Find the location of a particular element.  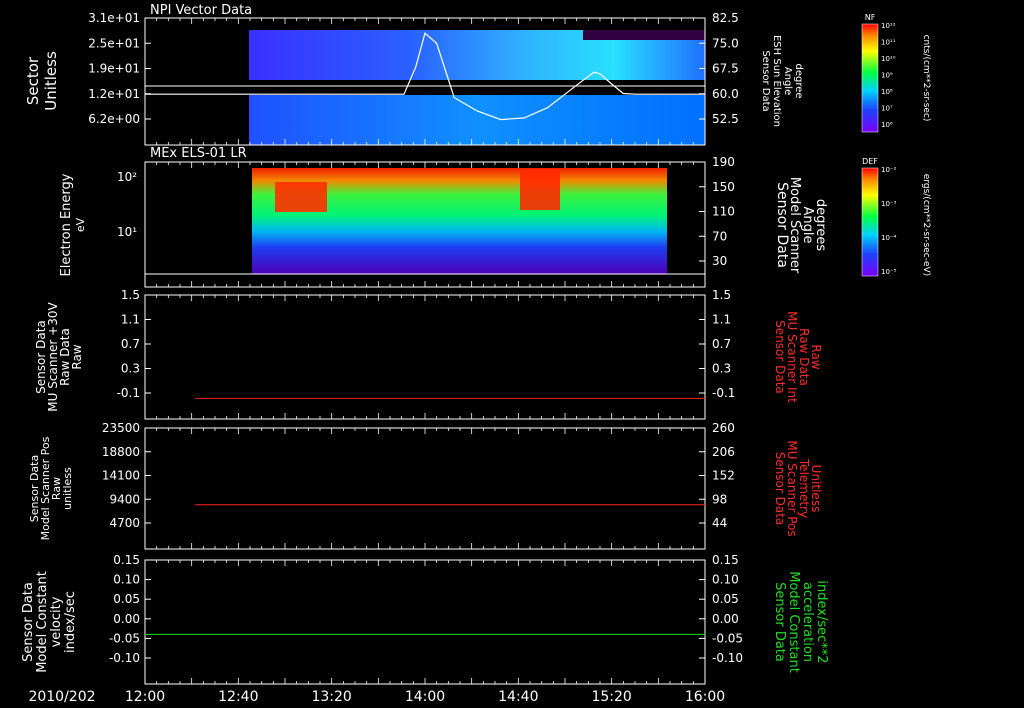

velocity-ylabel: index/sec is located at coordinates (70, 622).